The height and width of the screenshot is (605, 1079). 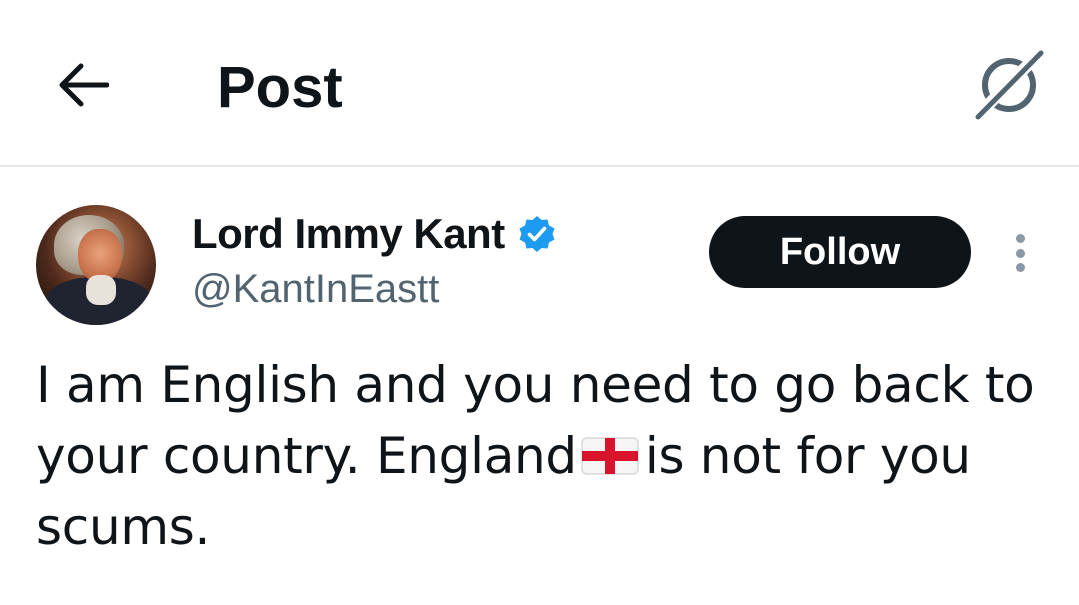 I want to click on grok-button, so click(x=1009, y=84).